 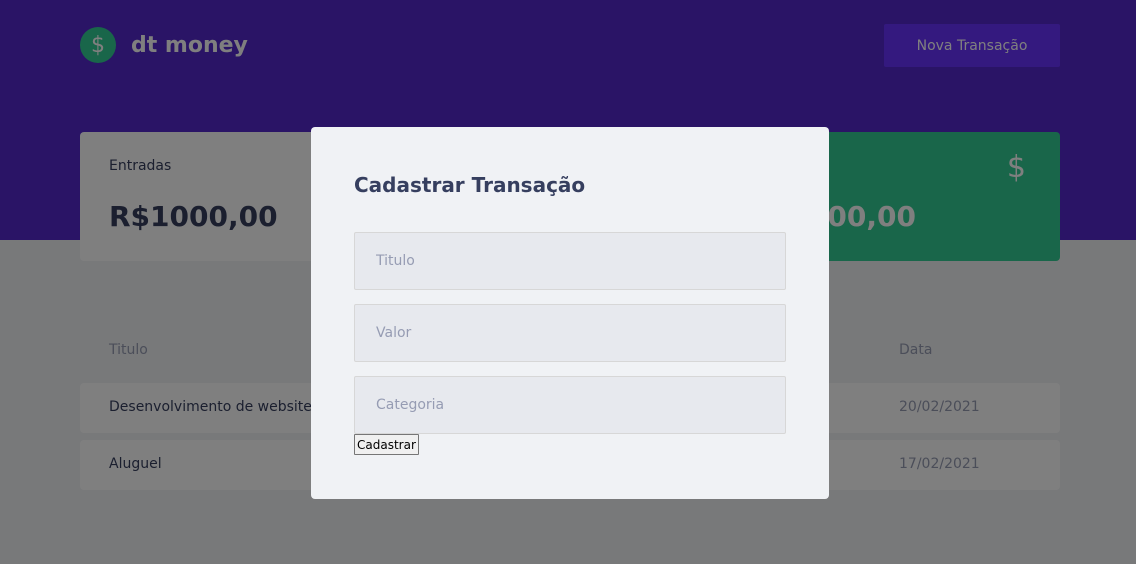 What do you see at coordinates (570, 405) in the screenshot?
I see `category-input` at bounding box center [570, 405].